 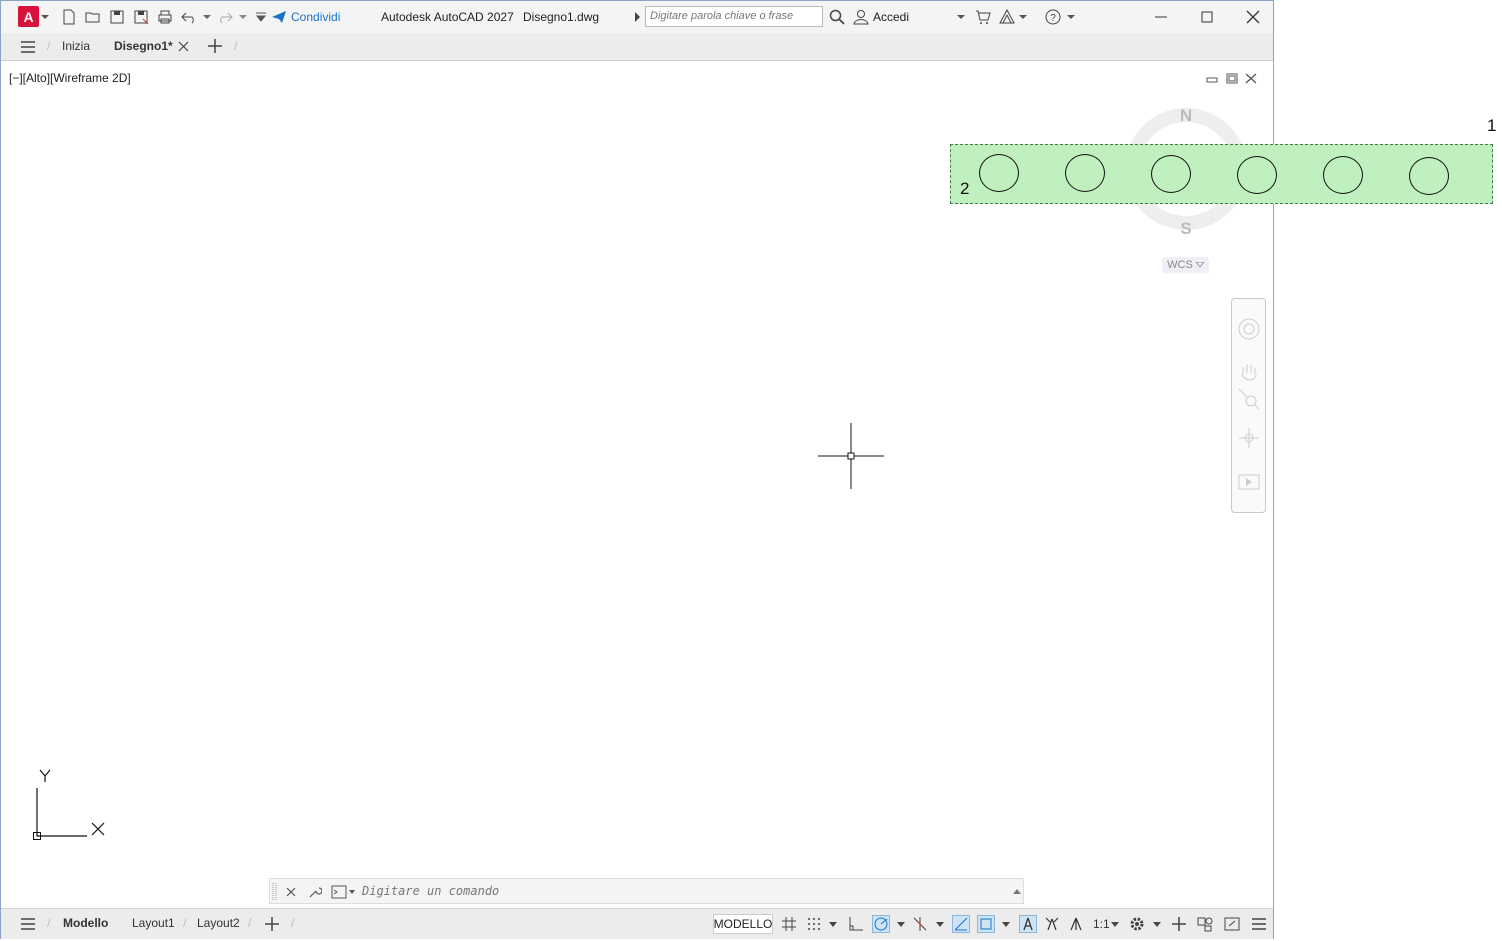 I want to click on search-expand-icon, so click(x=637, y=17).